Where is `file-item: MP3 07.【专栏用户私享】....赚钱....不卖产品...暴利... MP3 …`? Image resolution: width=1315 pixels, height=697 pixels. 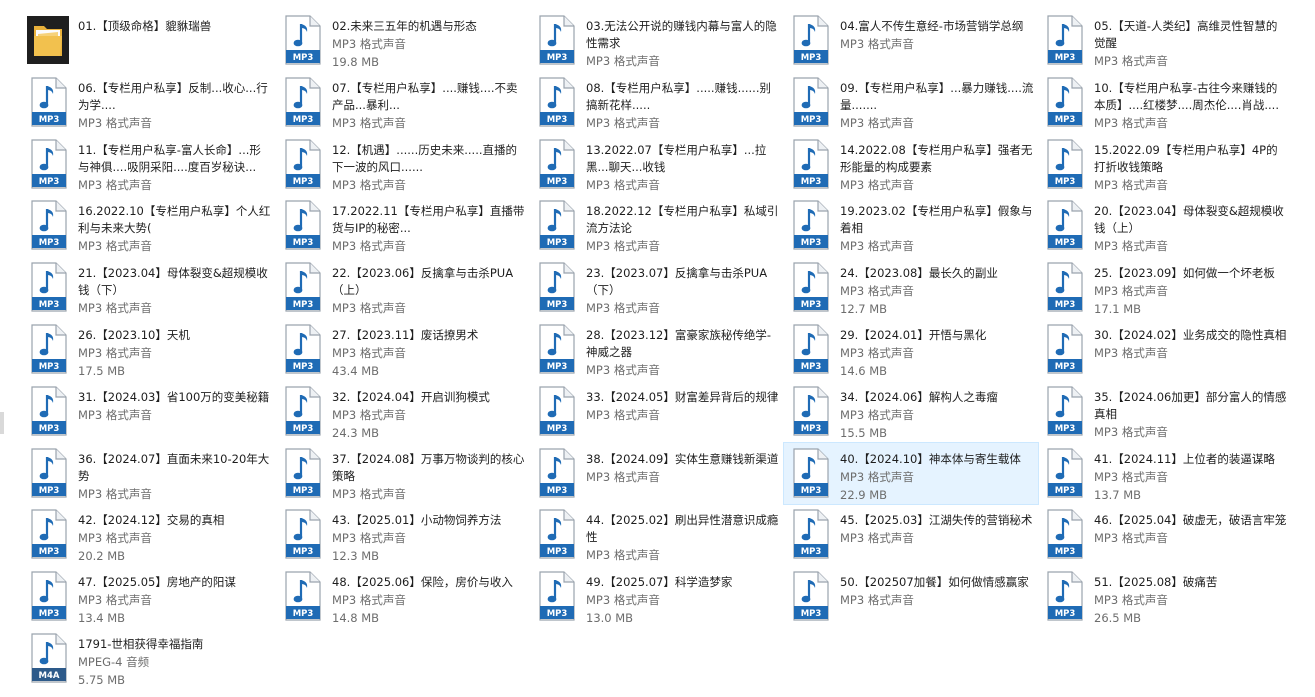
file-item: MP3 07.【专栏用户私享】....赚钱....不卖产品...暴利... MP3 … is located at coordinates (403, 103).